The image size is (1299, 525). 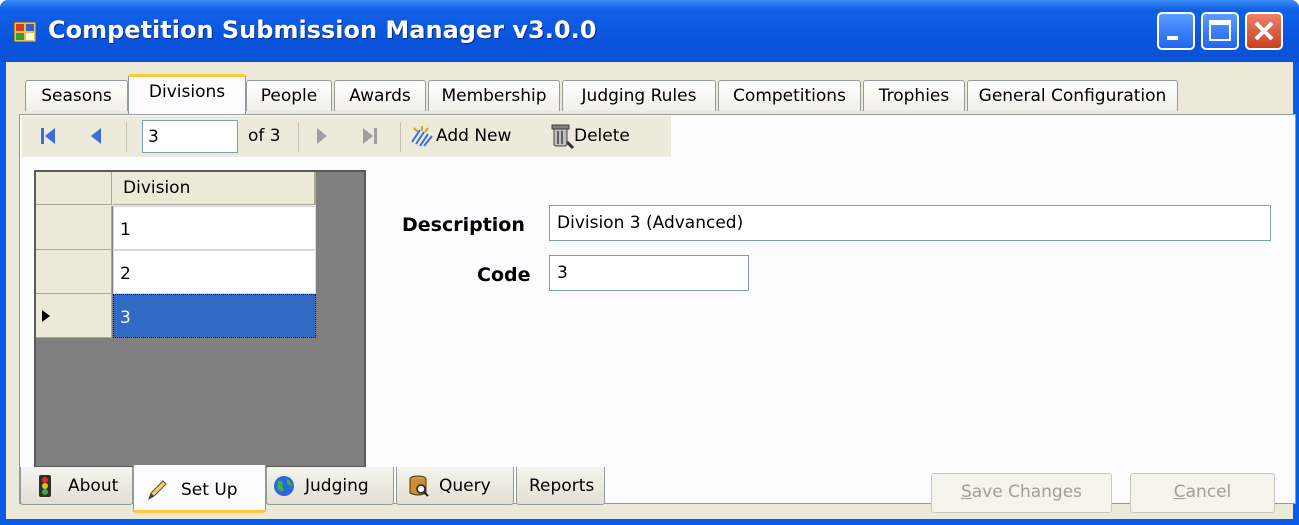 I want to click on grid-cell-selected: 3, so click(x=214, y=316).